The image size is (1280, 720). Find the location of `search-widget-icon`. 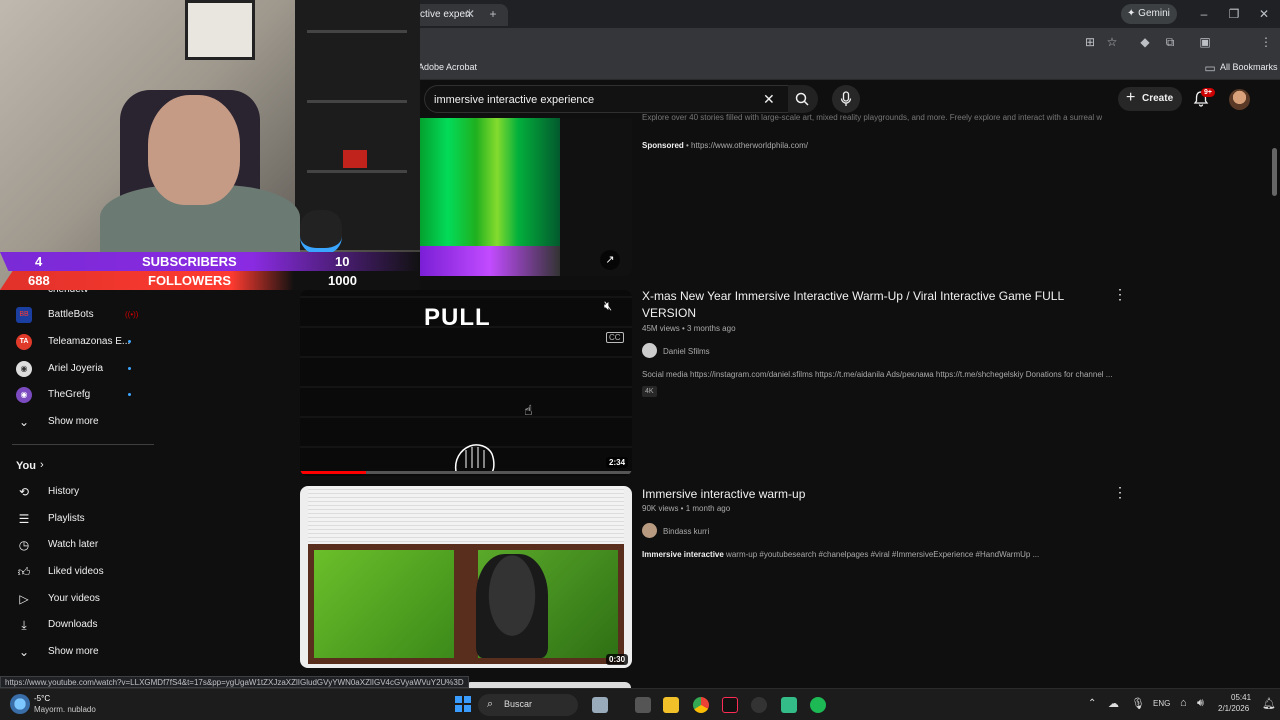

search-widget-icon is located at coordinates (600, 705).